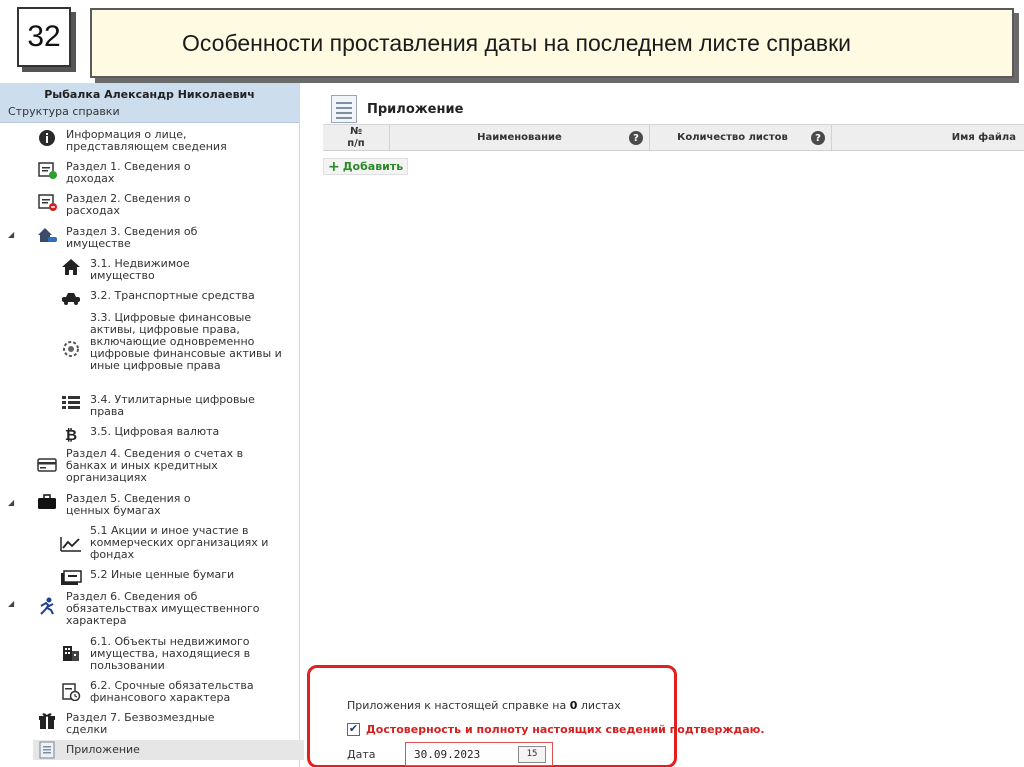 The image size is (1024, 767). I want to click on panel-title: Приложение, so click(415, 109).